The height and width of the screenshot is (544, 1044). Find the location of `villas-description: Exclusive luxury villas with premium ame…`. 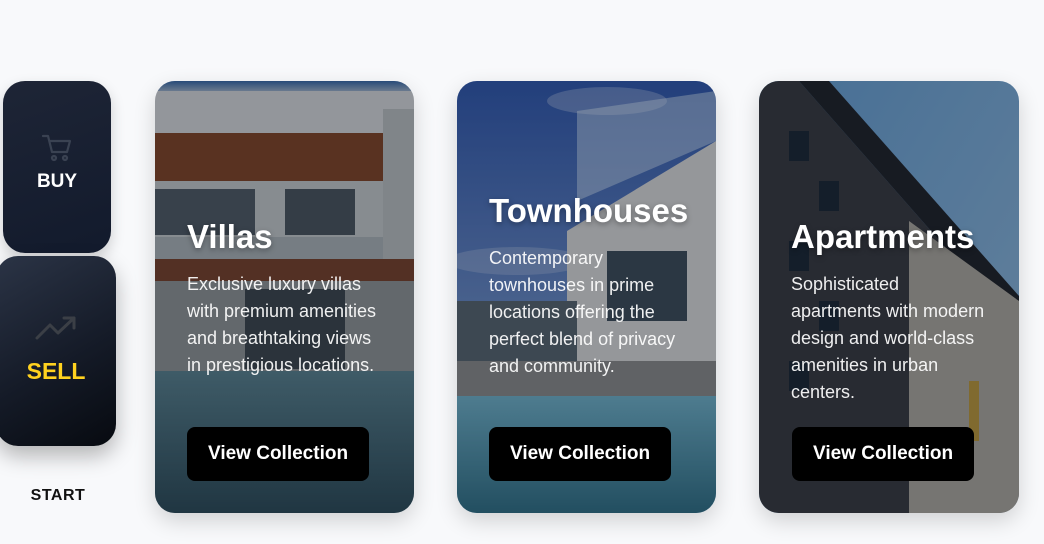

villas-description: Exclusive luxury villas with premium ame… is located at coordinates (282, 325).